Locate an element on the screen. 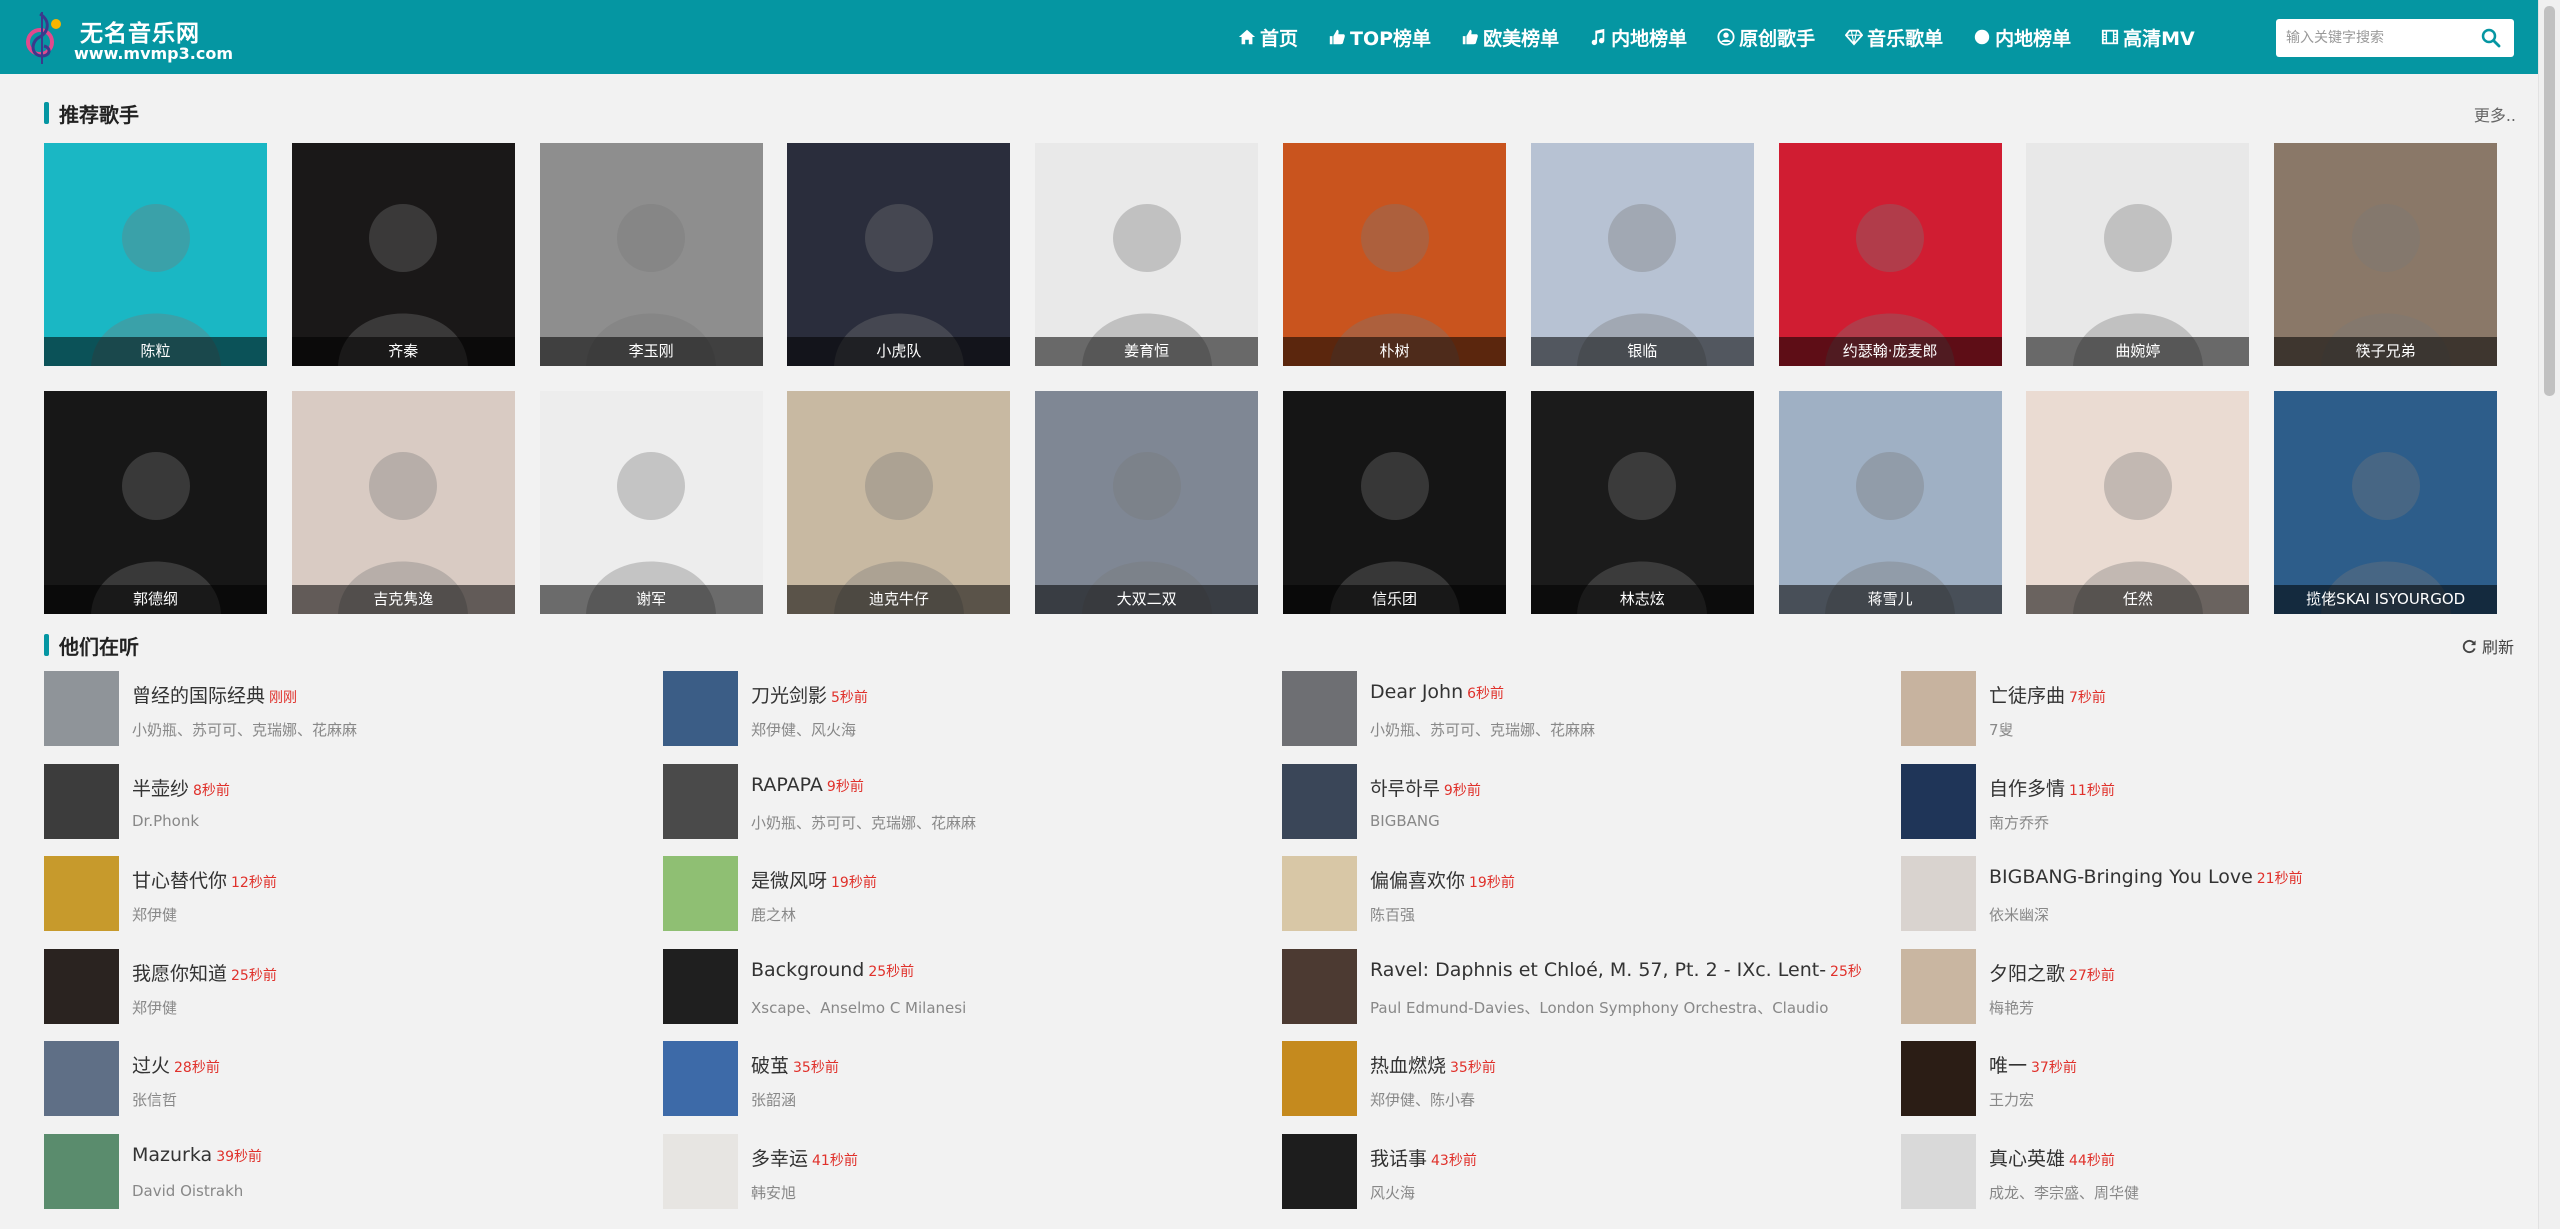 This screenshot has width=2560, height=1229. song-title: 偏偏喜欢你 is located at coordinates (1417, 879).